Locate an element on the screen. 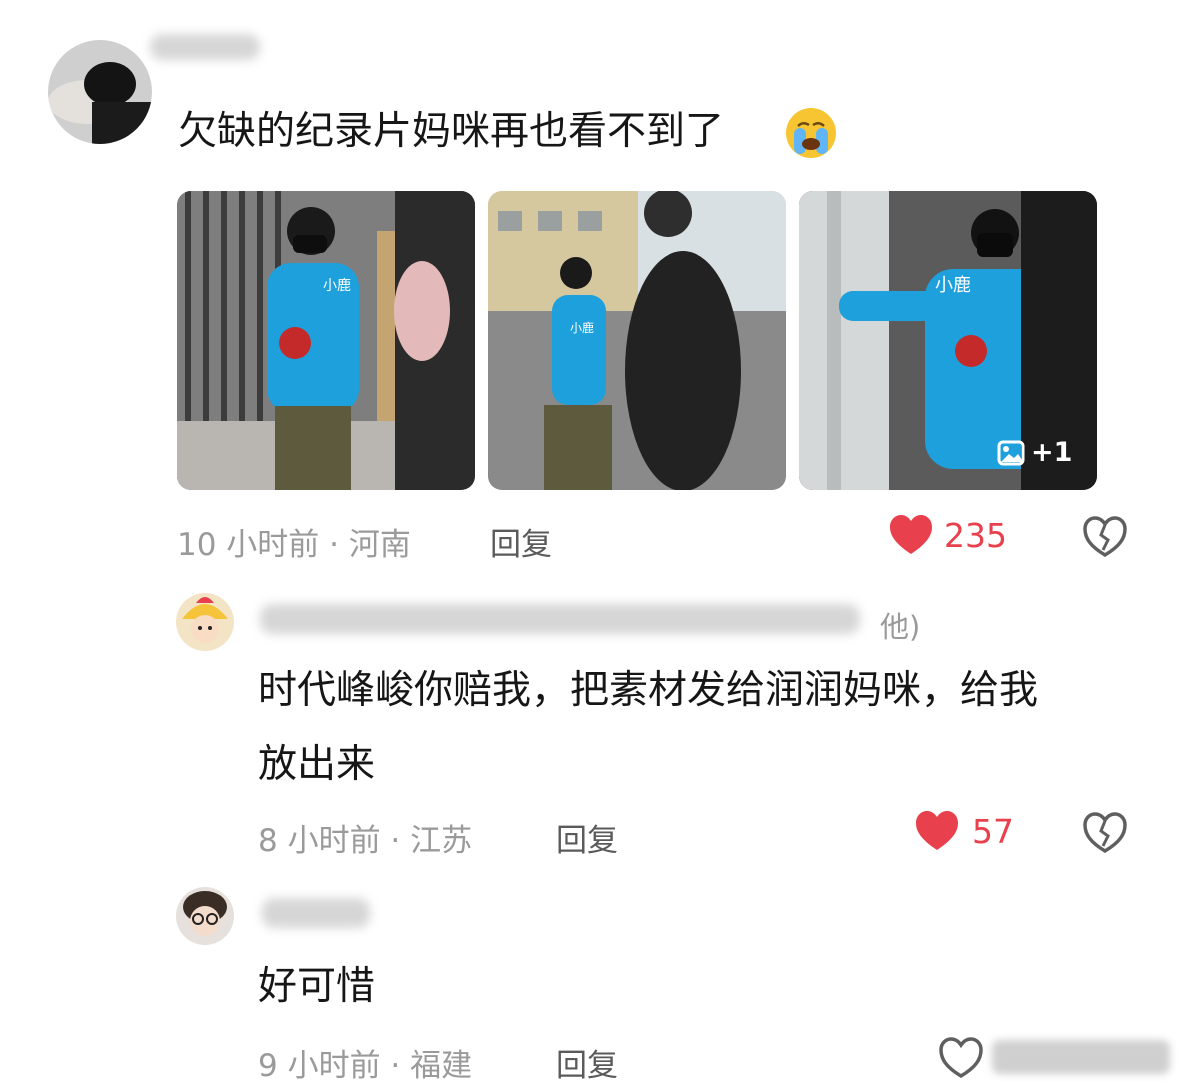  watermark-blurred is located at coordinates (1081, 1057).